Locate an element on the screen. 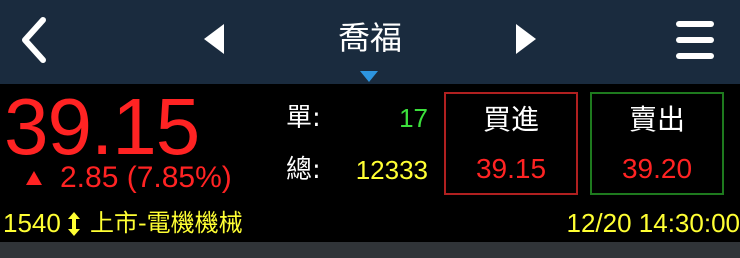  change-value: 2.85 is located at coordinates (89, 177).